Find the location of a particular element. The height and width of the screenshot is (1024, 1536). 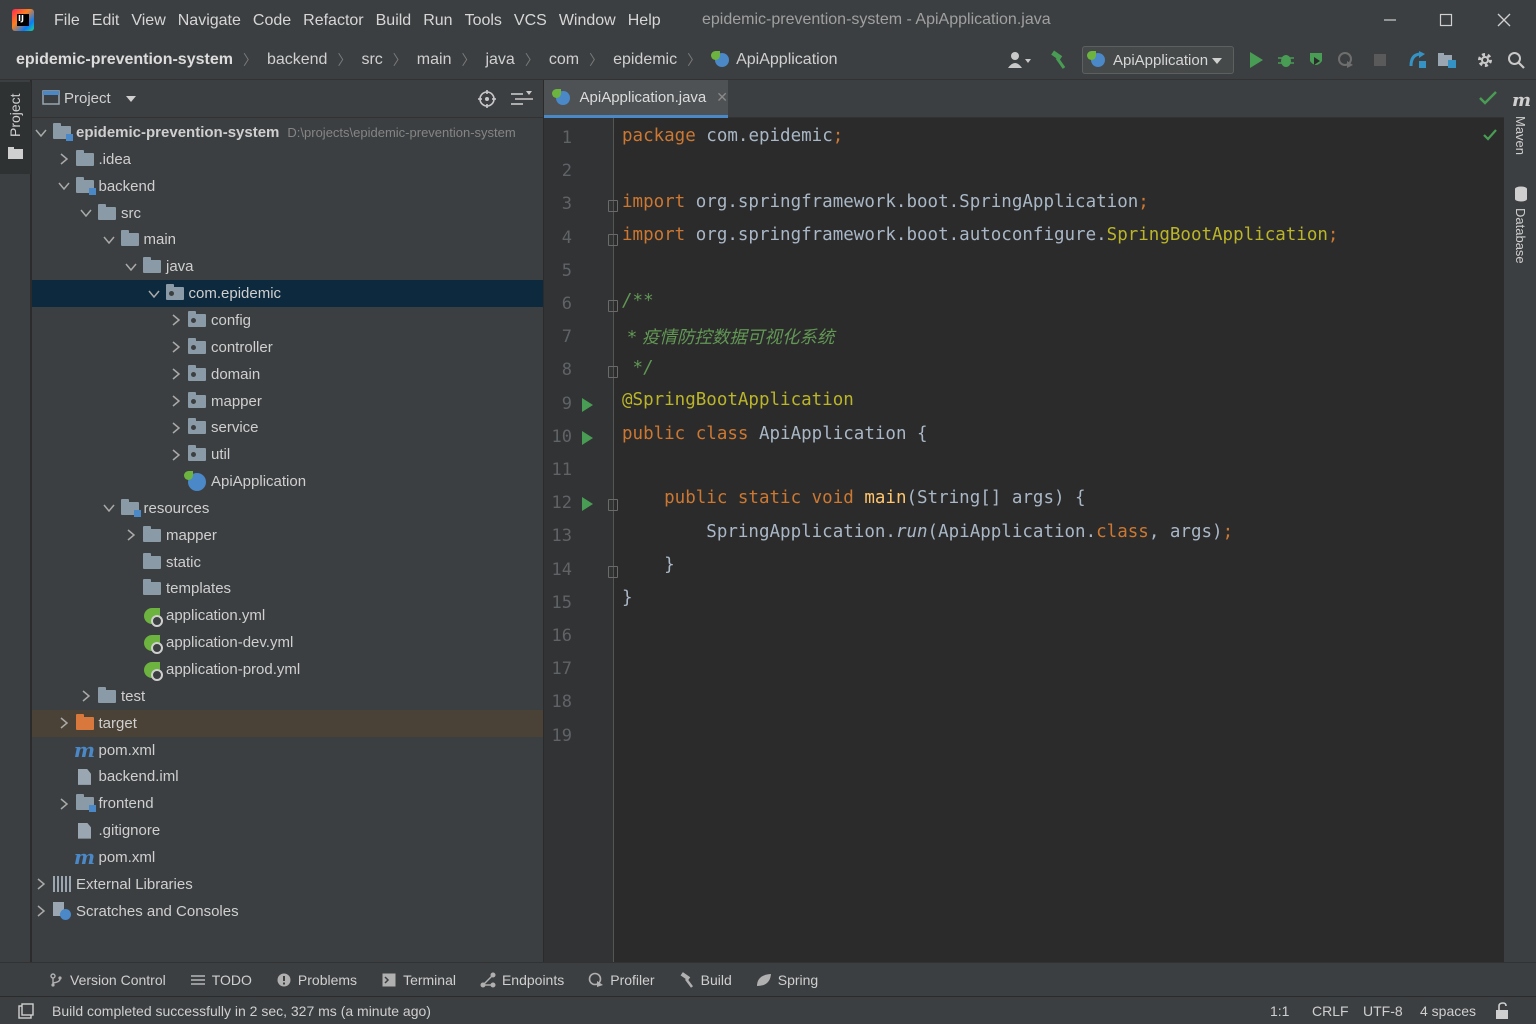

tree-item: controller is located at coordinates (287, 347).